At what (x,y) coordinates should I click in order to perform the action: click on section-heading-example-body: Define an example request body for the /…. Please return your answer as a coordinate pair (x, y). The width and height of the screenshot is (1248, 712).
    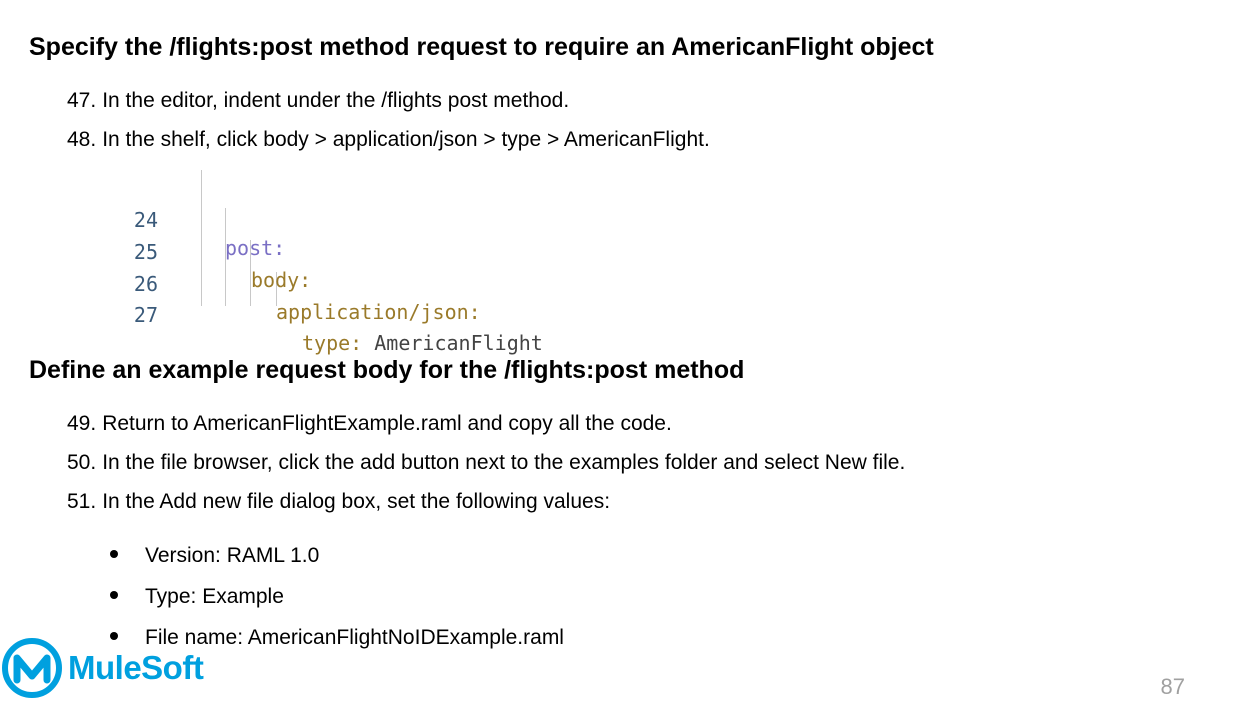
    Looking at the image, I should click on (387, 370).